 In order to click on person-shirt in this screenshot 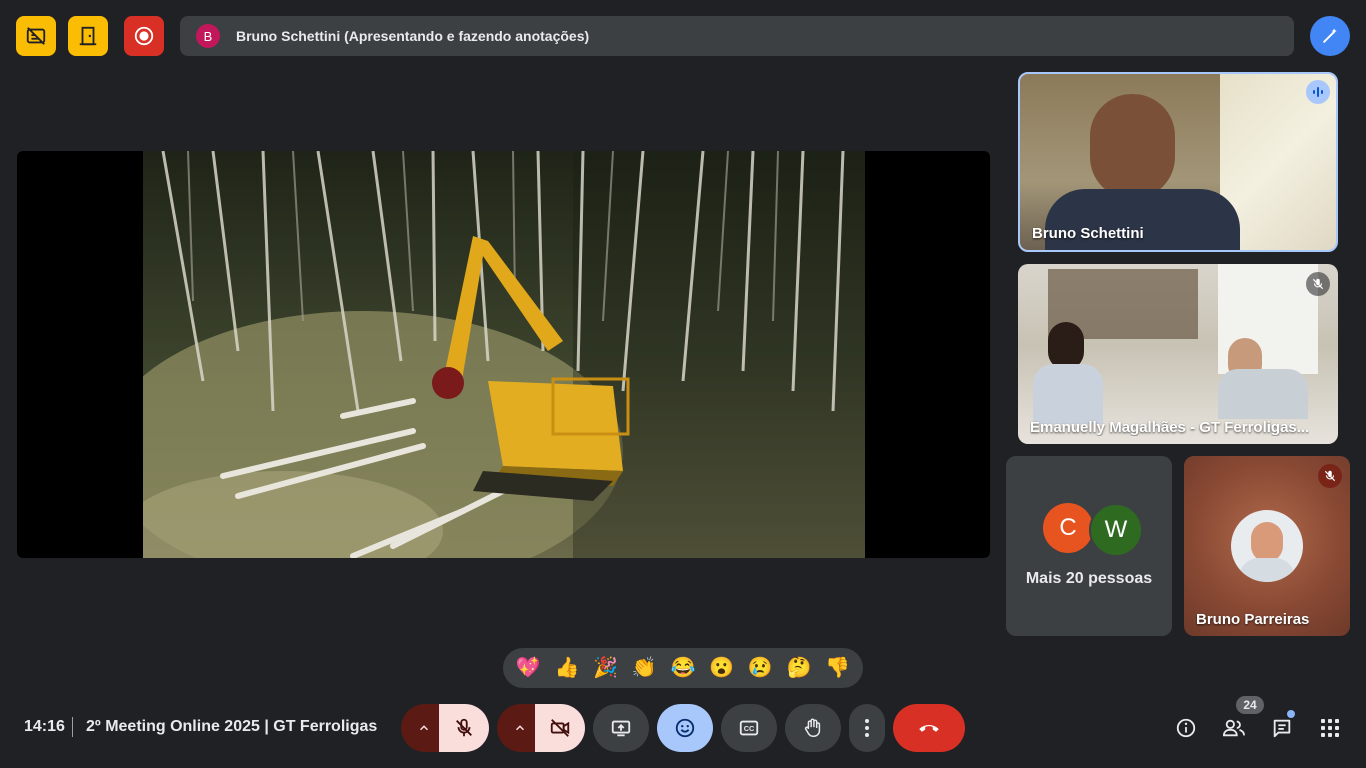, I will do `click(1142, 219)`.